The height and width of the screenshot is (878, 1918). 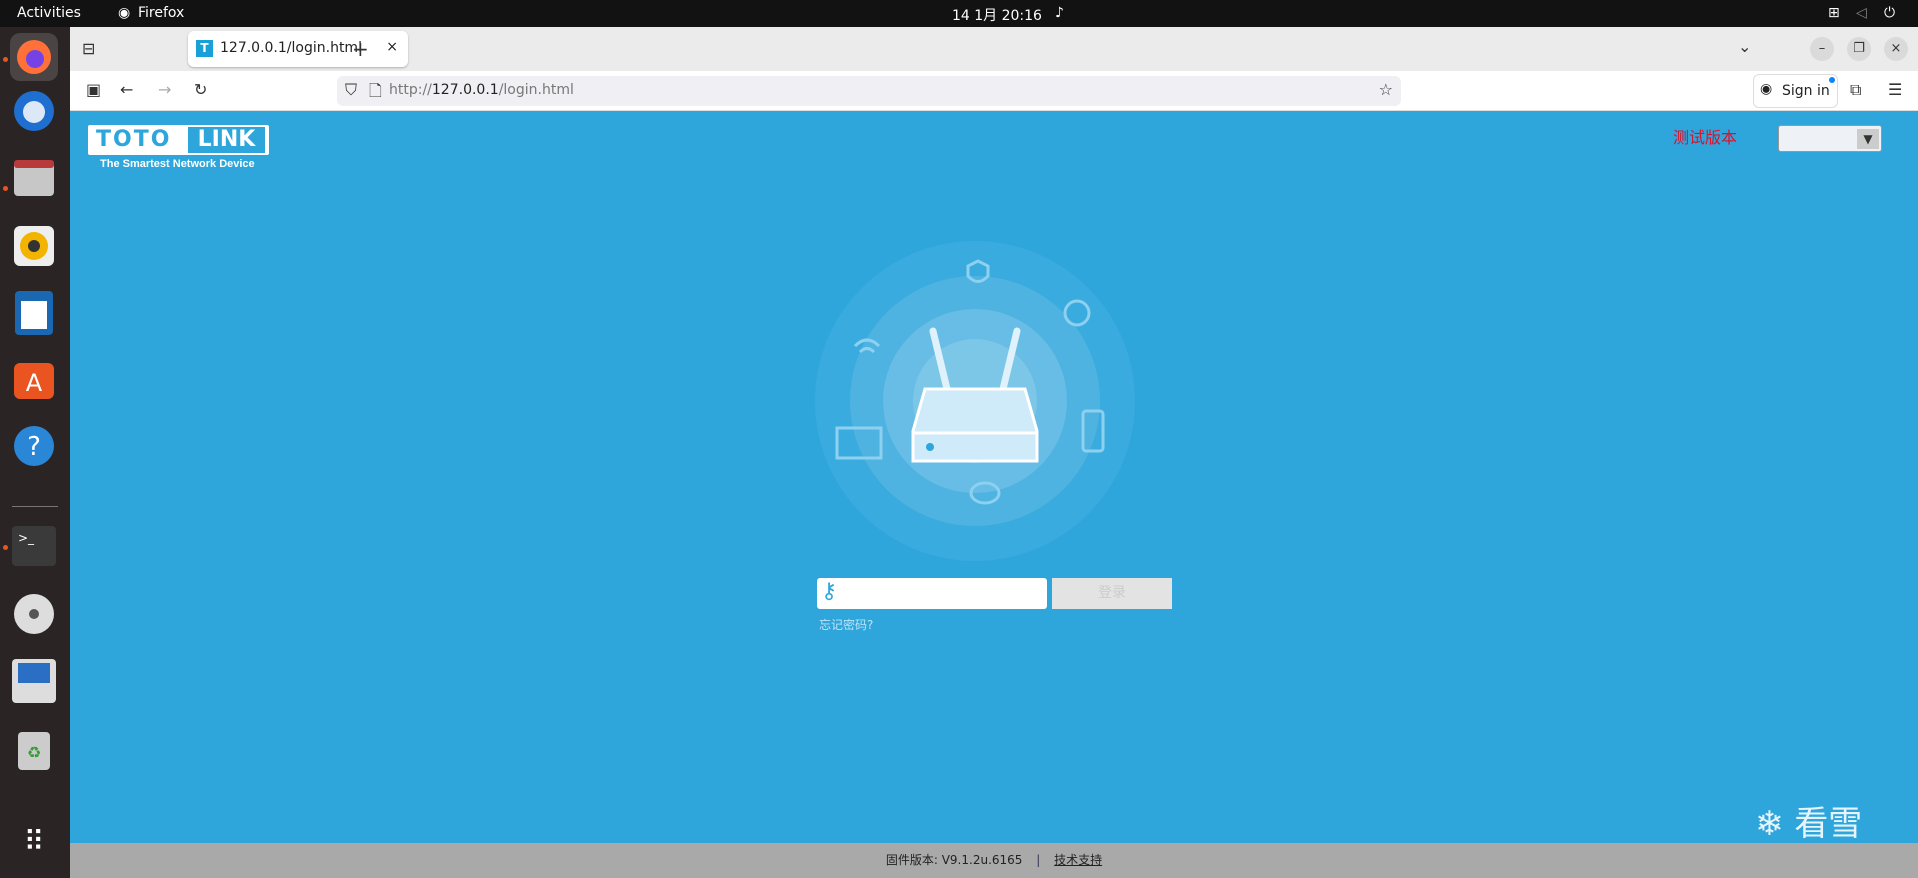 I want to click on dock-disc, so click(x=34, y=614).